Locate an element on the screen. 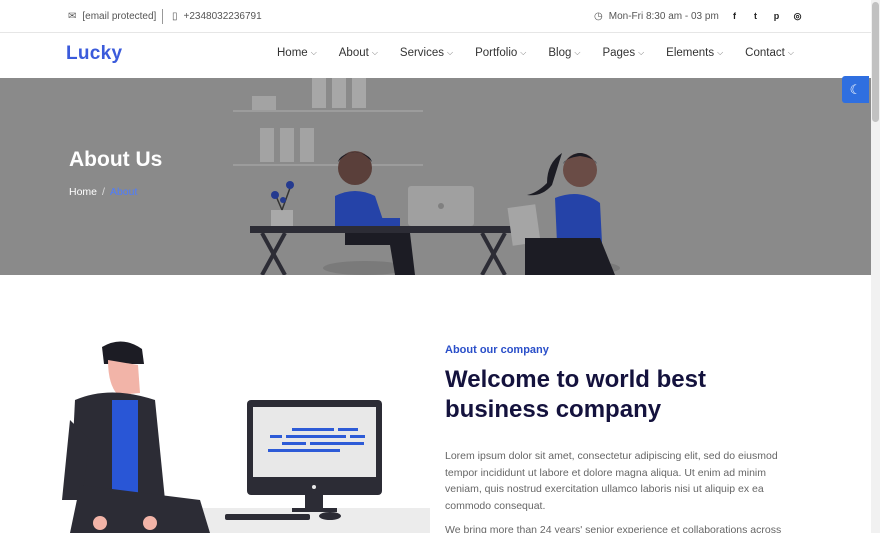 This screenshot has height=533, width=880. nav-label: Portfolio is located at coordinates (496, 53).